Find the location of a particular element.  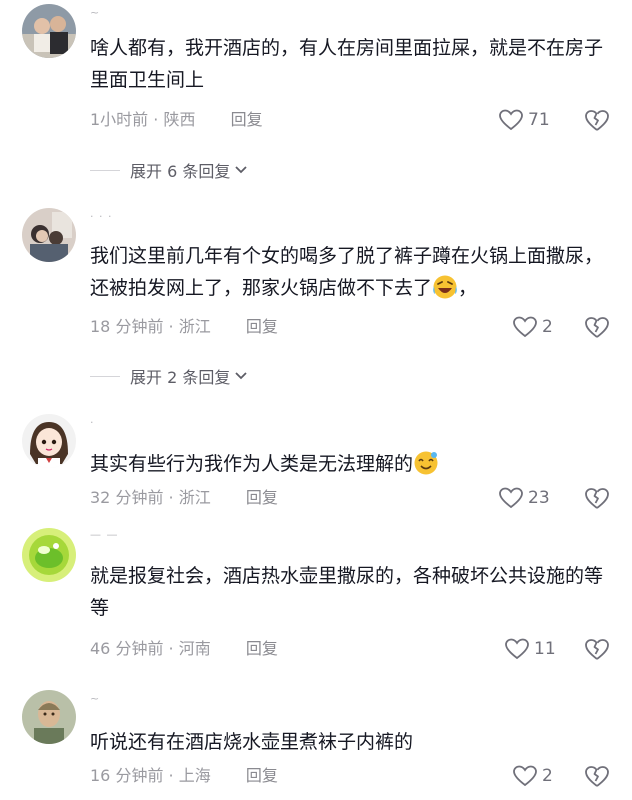

like-count: 71 is located at coordinates (539, 120).